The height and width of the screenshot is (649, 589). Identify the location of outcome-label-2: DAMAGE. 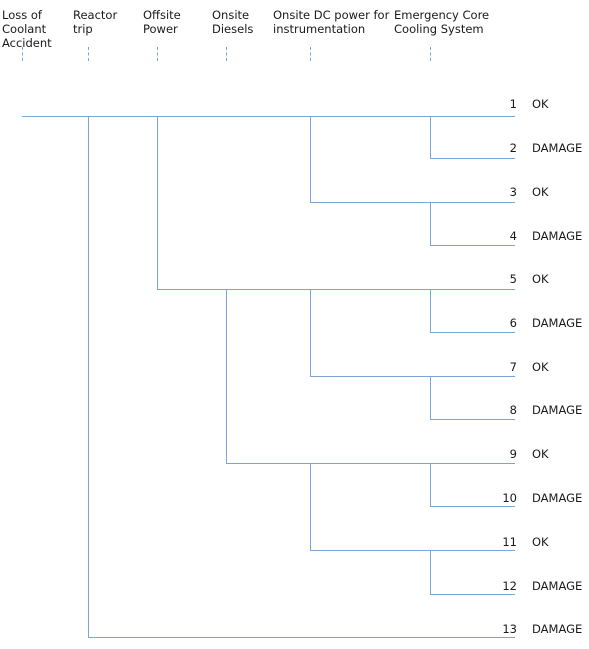
(557, 148).